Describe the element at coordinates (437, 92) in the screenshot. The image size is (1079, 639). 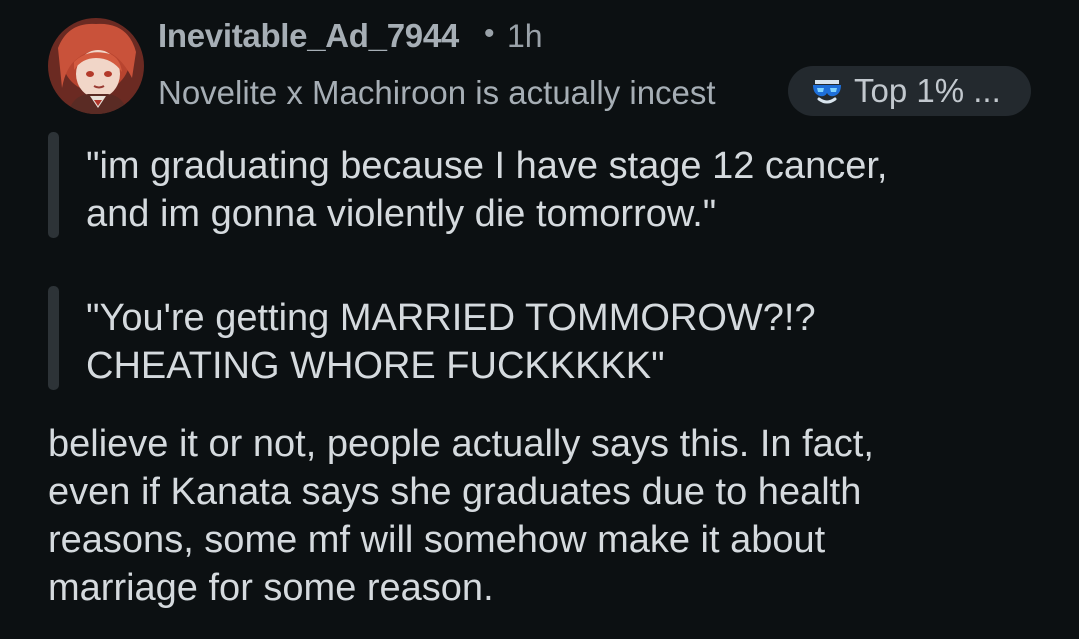
I see `user-flair: Novelite x Machiroon is actually incest` at that location.